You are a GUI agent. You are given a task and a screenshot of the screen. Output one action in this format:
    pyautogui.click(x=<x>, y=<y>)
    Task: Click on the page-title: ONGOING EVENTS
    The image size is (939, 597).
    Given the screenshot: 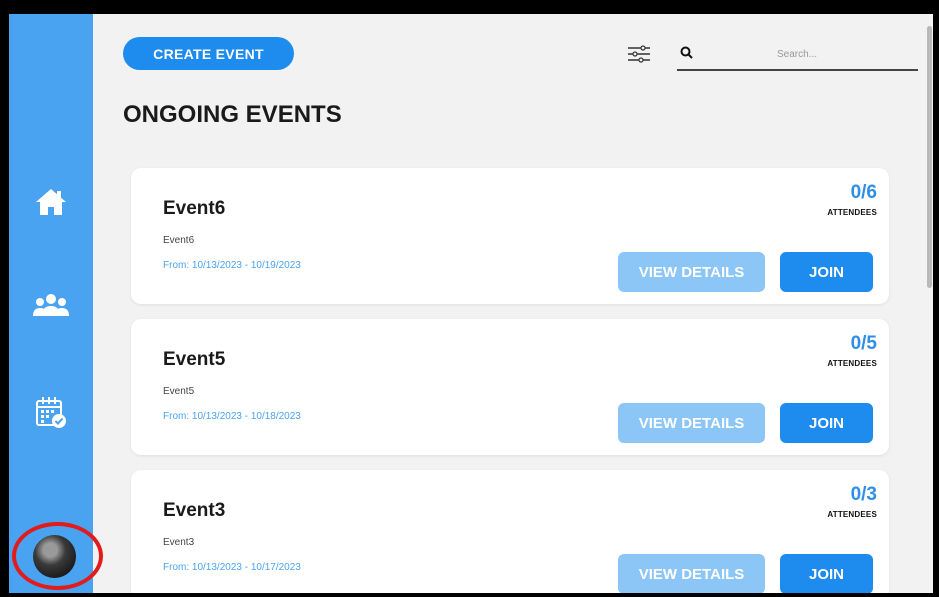 What is the action you would take?
    pyautogui.click(x=232, y=114)
    